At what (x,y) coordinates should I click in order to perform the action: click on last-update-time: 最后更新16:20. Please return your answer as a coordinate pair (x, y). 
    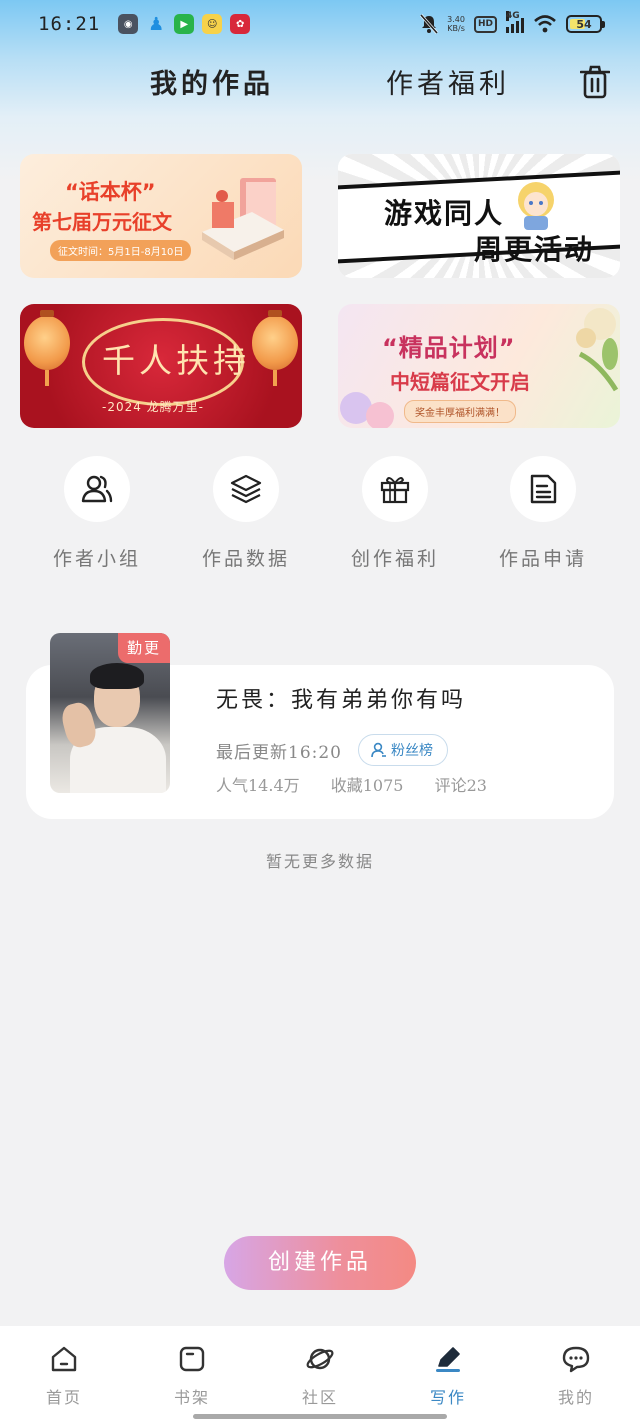
    Looking at the image, I should click on (279, 753).